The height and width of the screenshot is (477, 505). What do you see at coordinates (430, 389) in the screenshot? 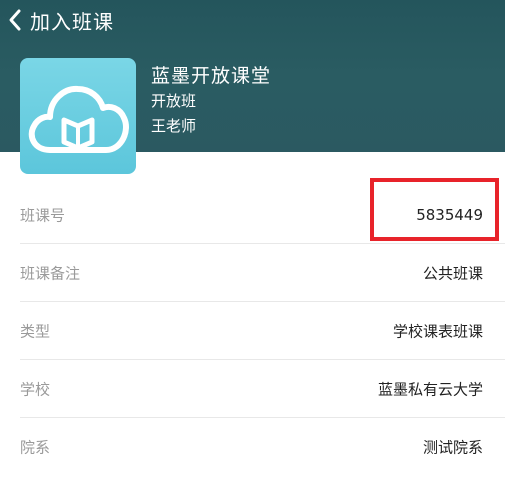
I see `school-value: 蓝墨私有云大学` at bounding box center [430, 389].